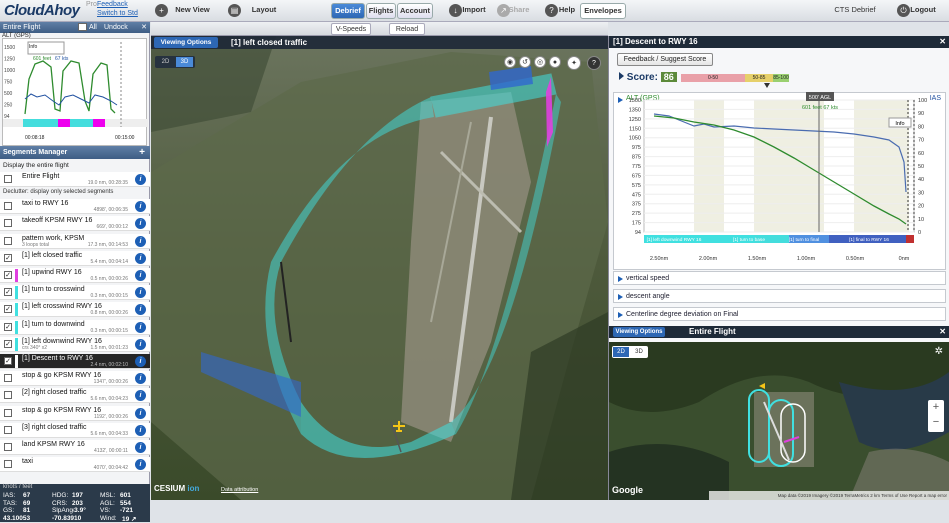  What do you see at coordinates (116, 27) in the screenshot?
I see `undock-button: Undock` at bounding box center [116, 27].